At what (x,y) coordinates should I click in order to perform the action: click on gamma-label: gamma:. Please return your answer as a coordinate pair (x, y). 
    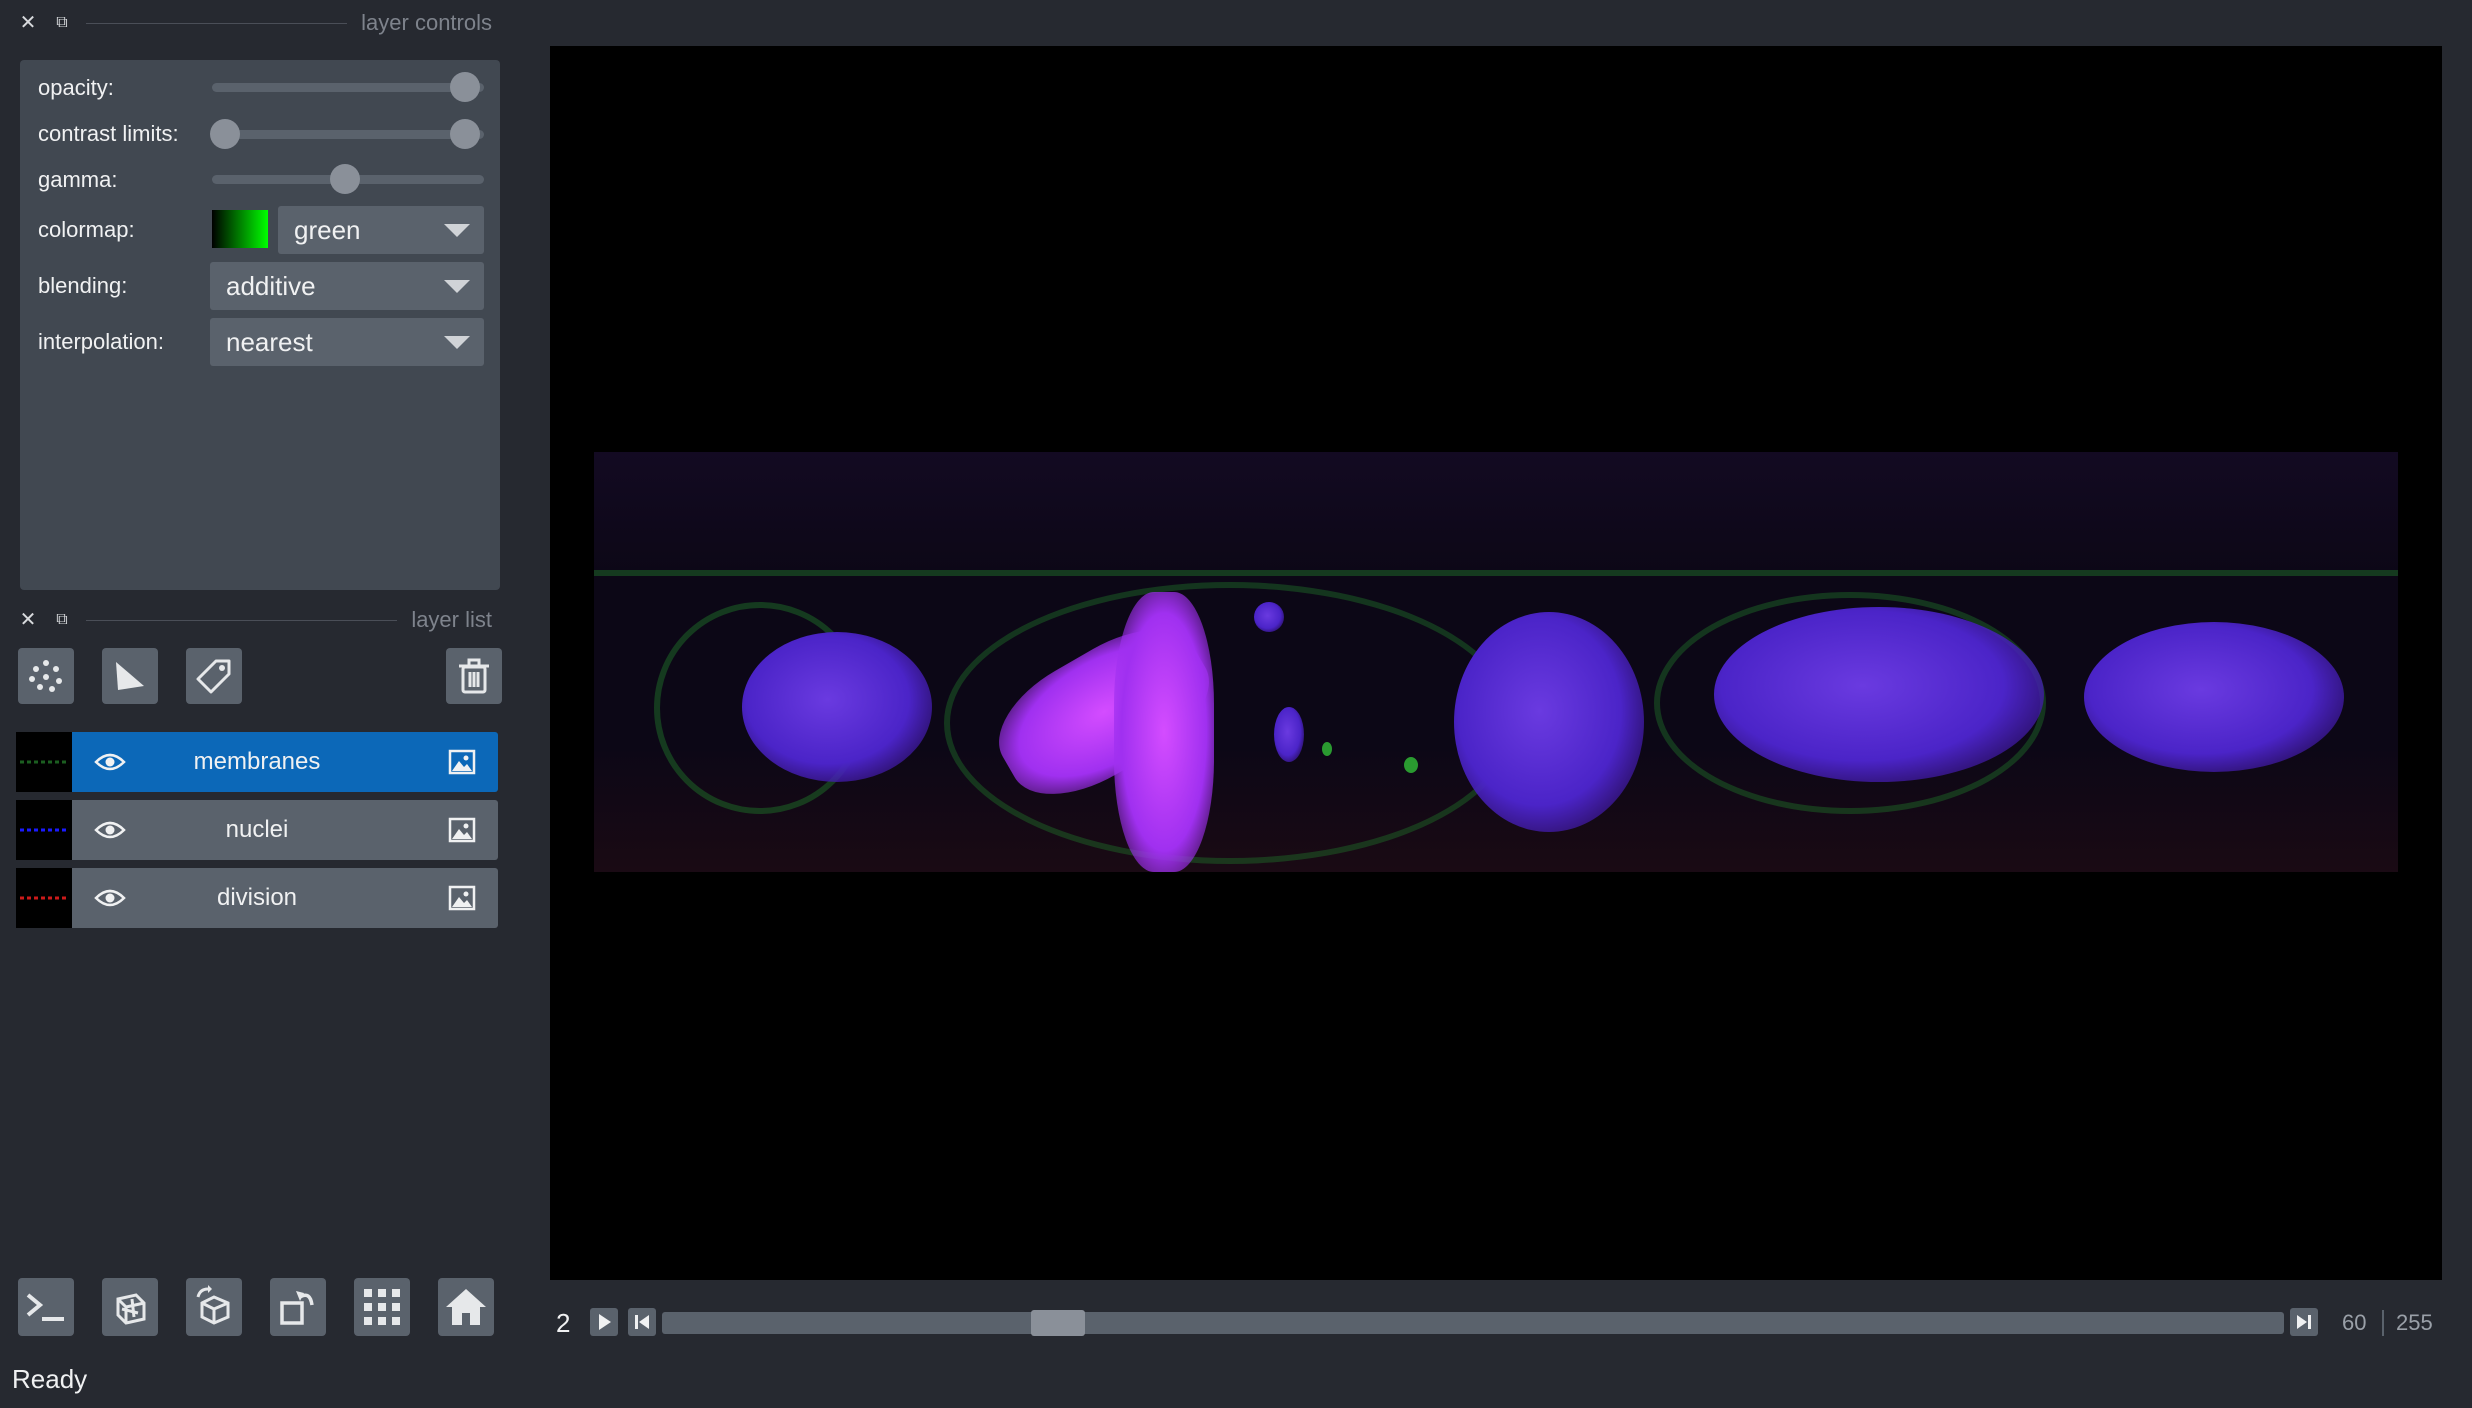
    Looking at the image, I should click on (78, 179).